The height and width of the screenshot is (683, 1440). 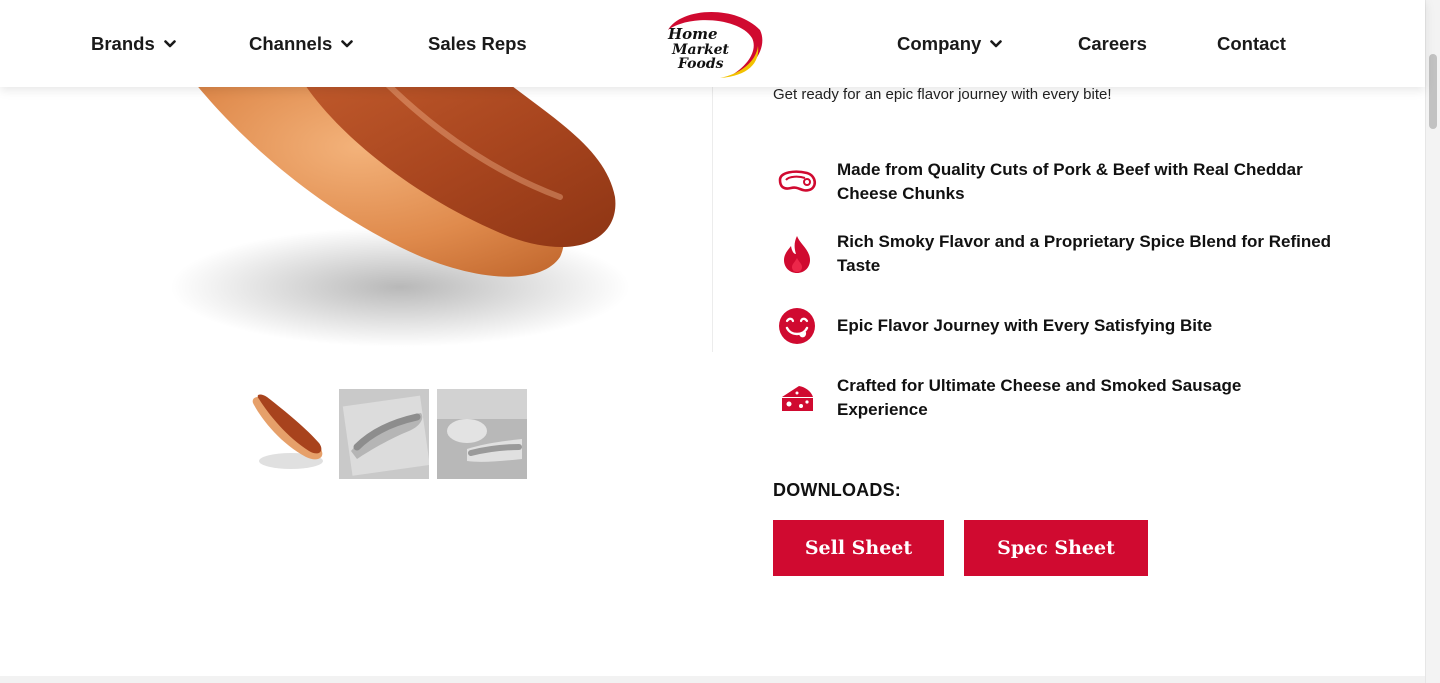 I want to click on home-market-foods-logo: Home Market Foods, so click(x=713, y=44).